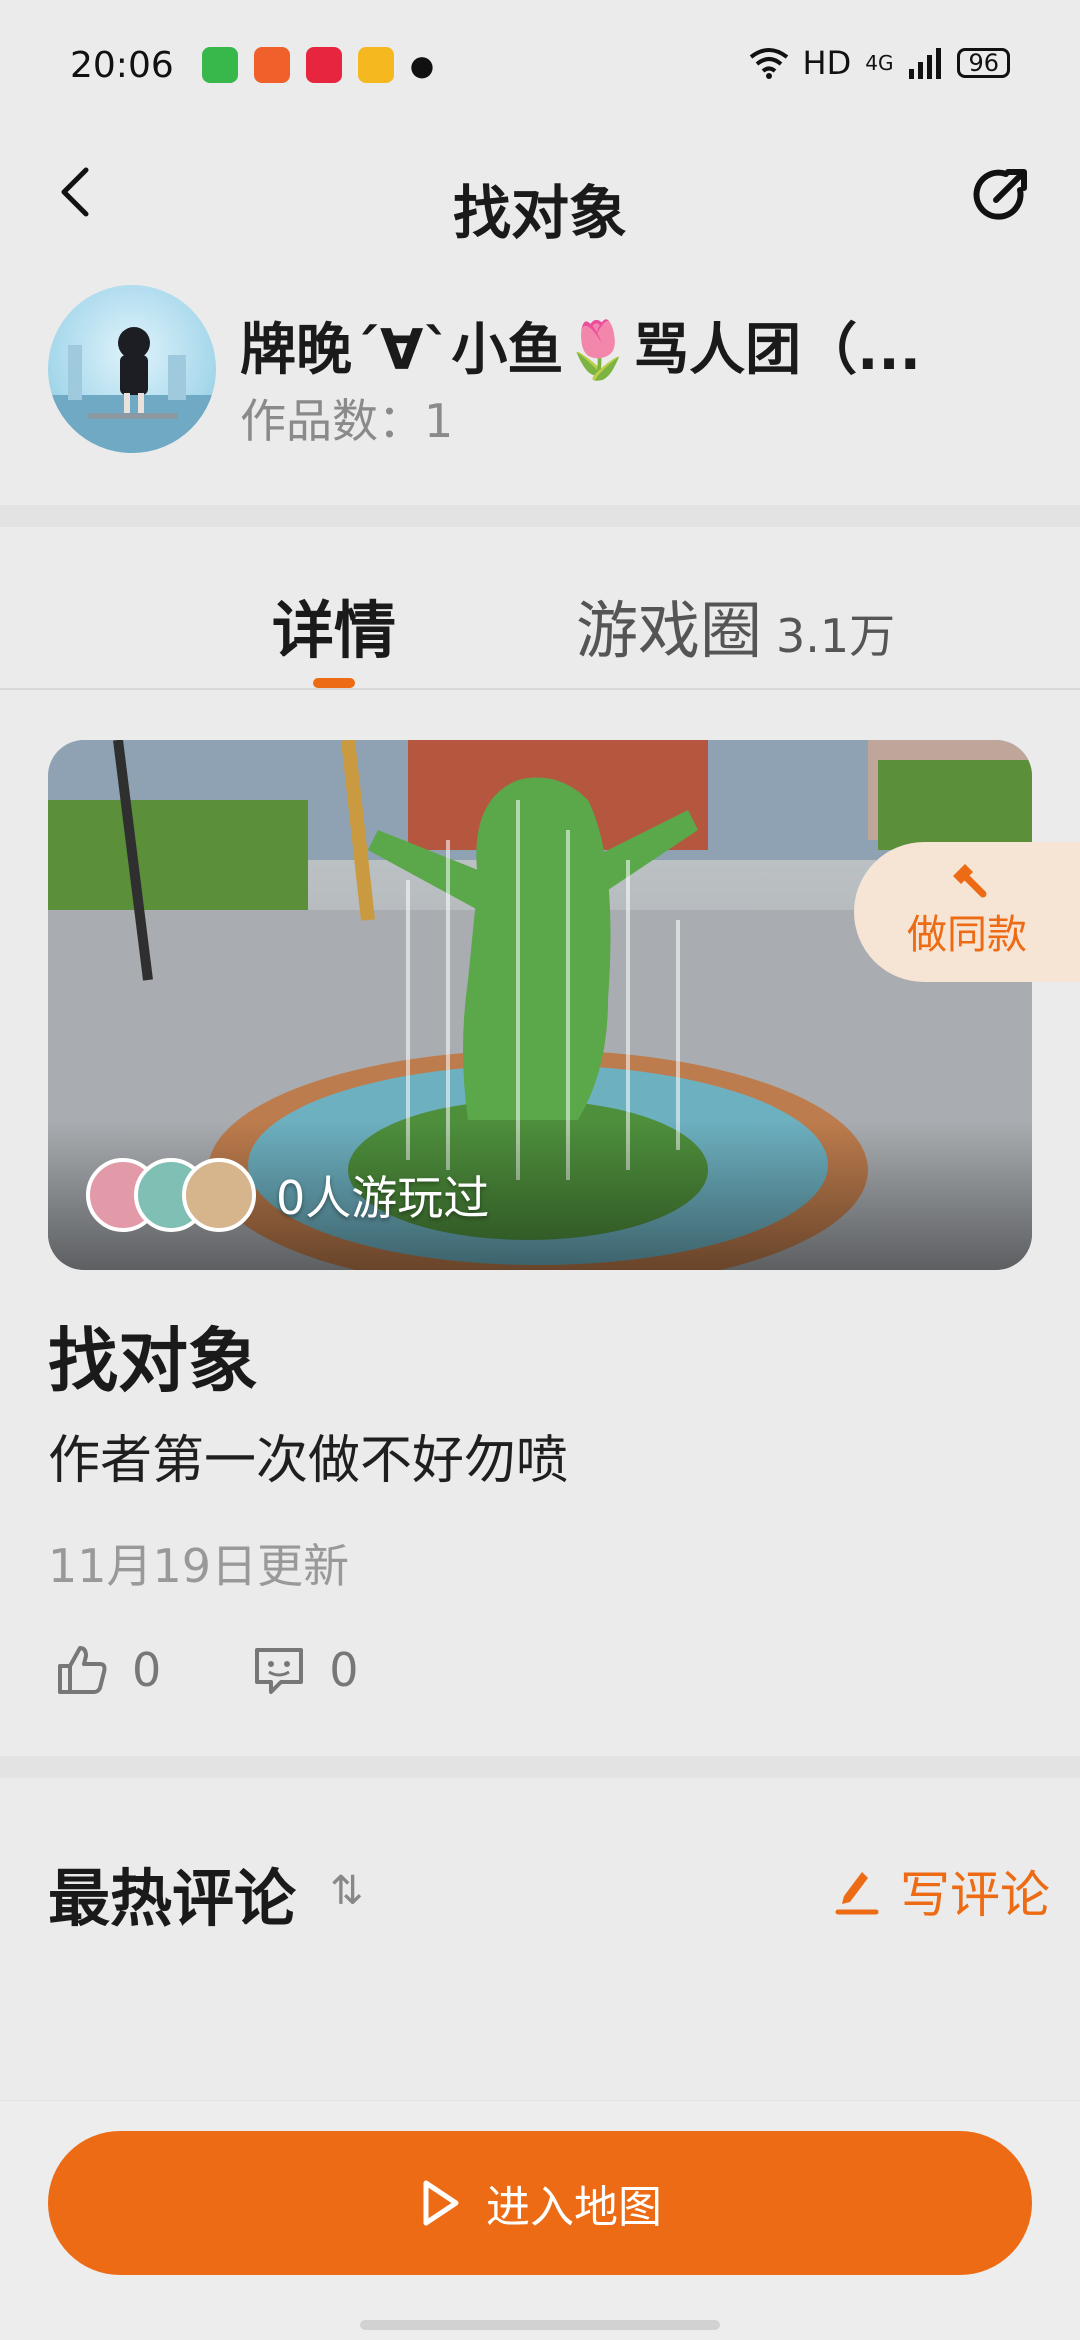 The width and height of the screenshot is (1080, 2340). I want to click on signal-label: 4G, so click(879, 63).